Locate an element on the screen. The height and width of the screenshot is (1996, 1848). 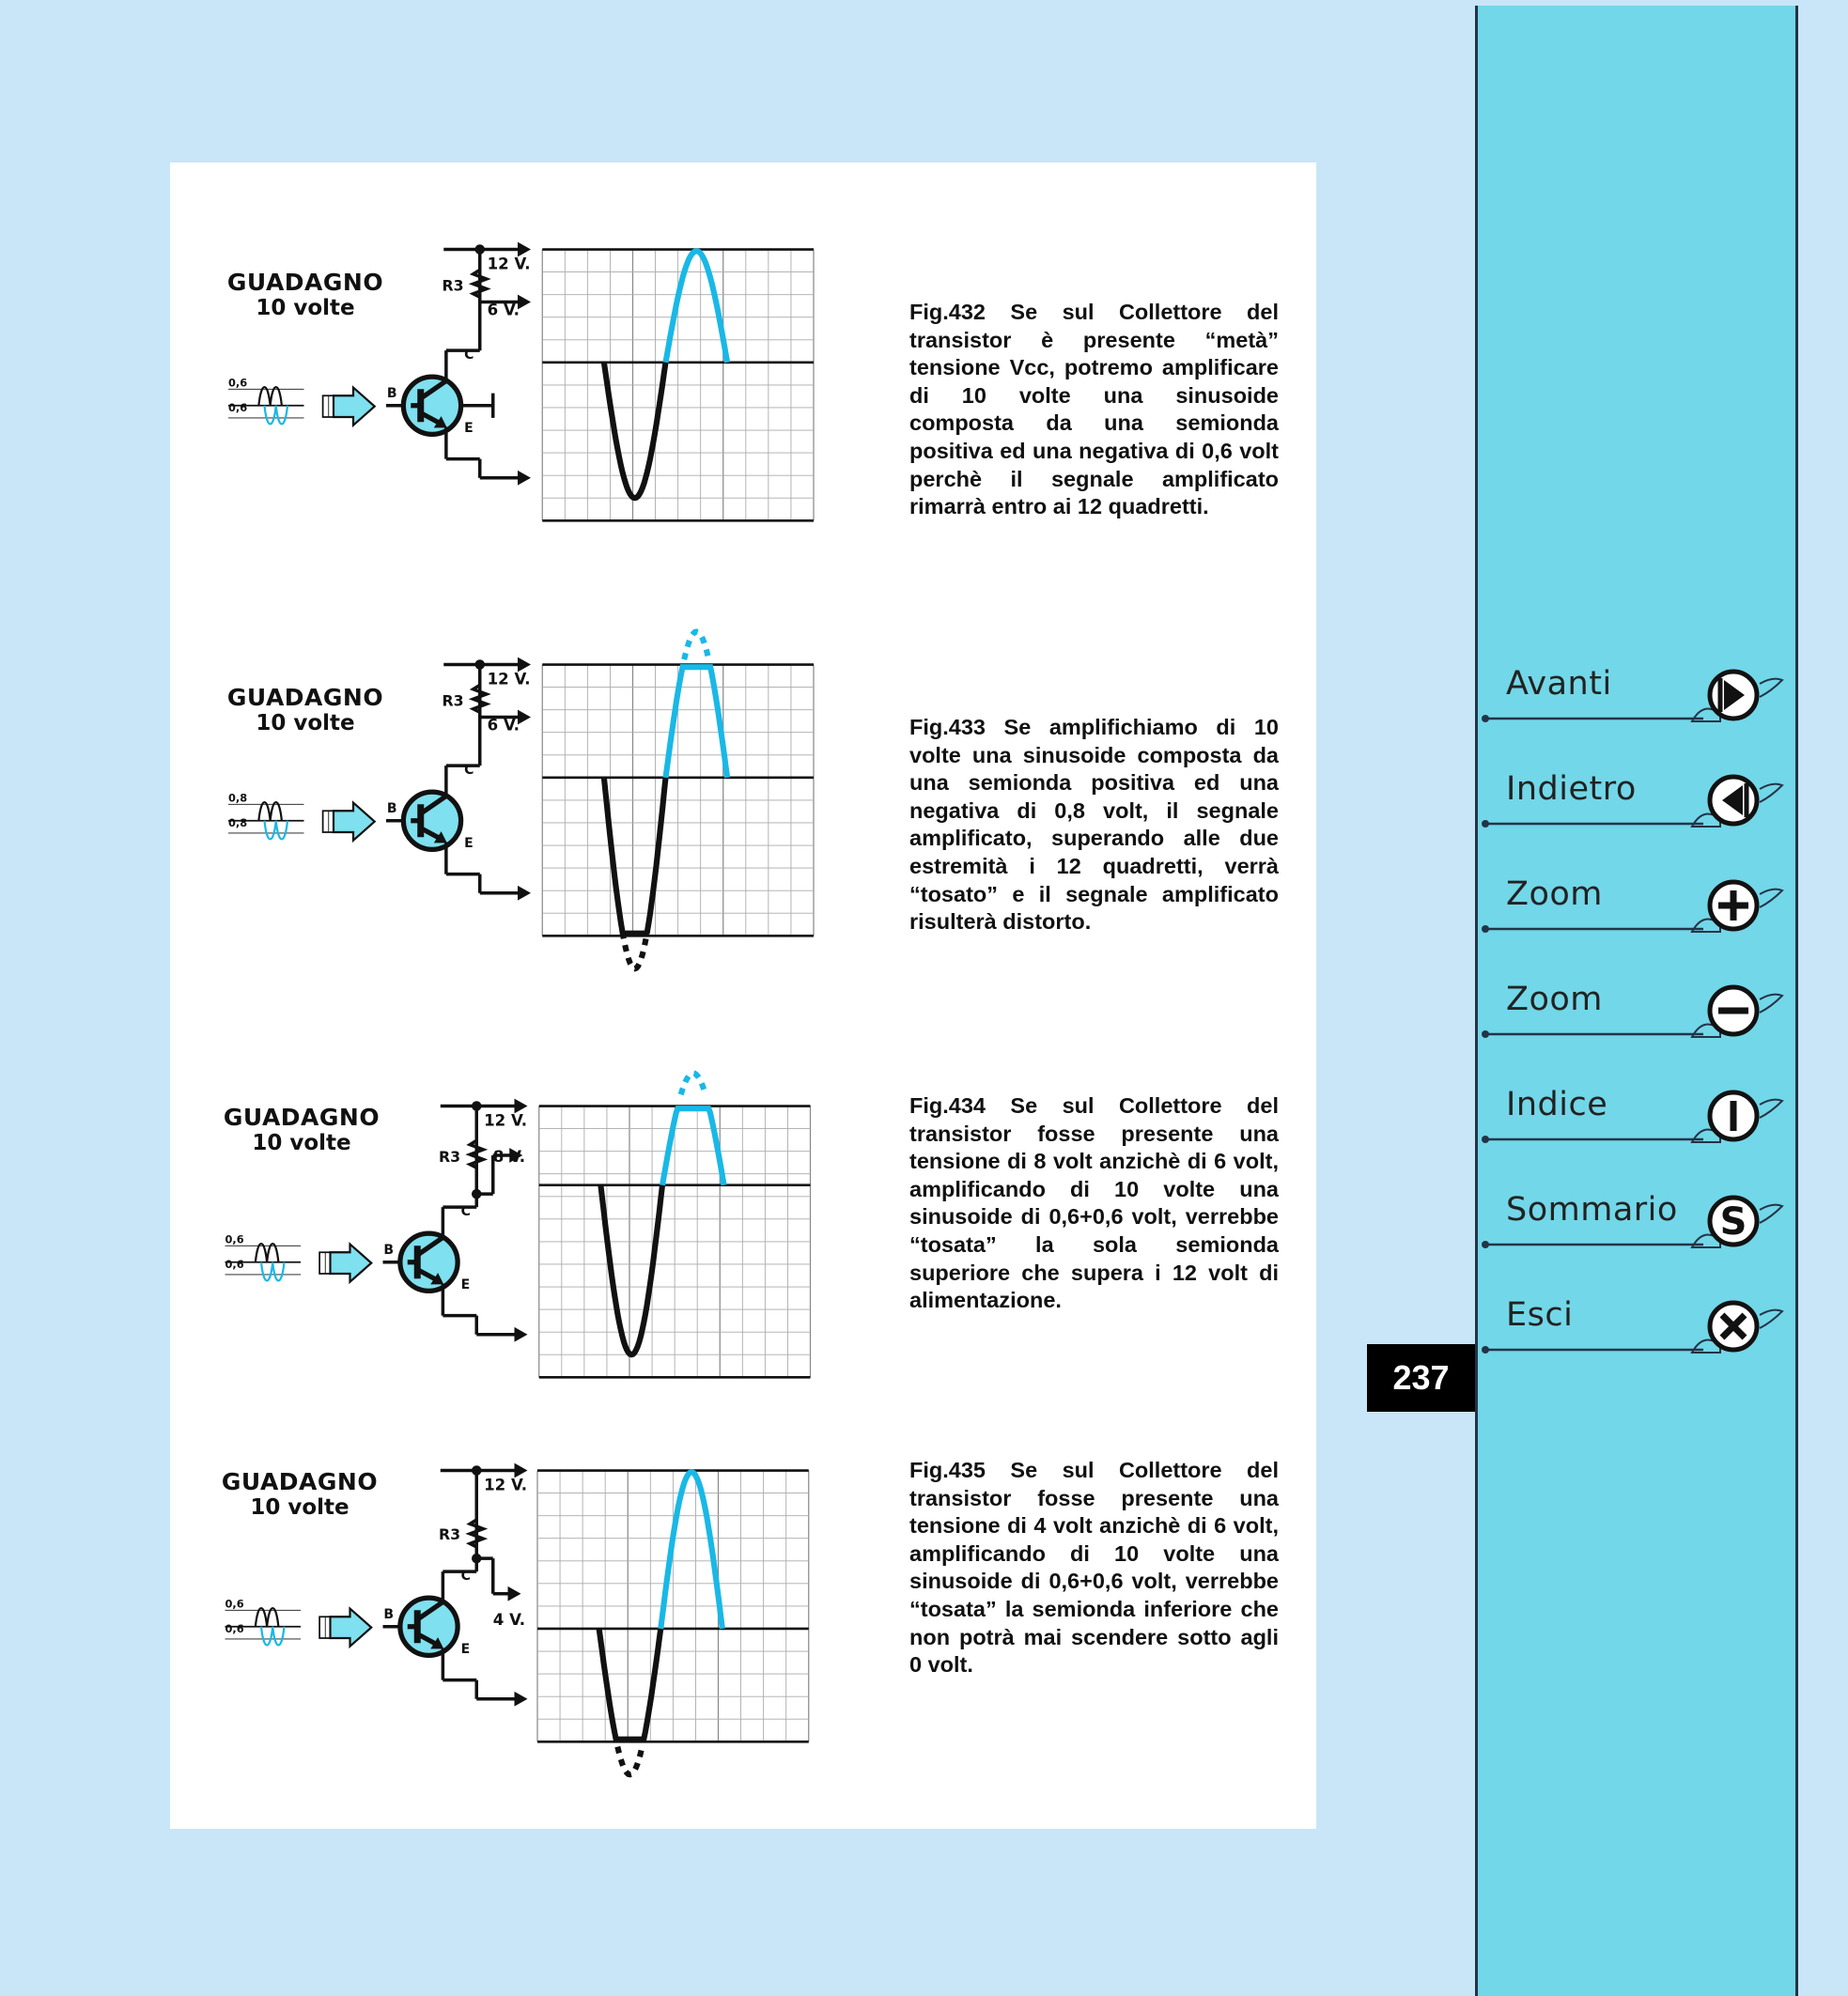
collector-voltage-label: 4 V. is located at coordinates (509, 1620).